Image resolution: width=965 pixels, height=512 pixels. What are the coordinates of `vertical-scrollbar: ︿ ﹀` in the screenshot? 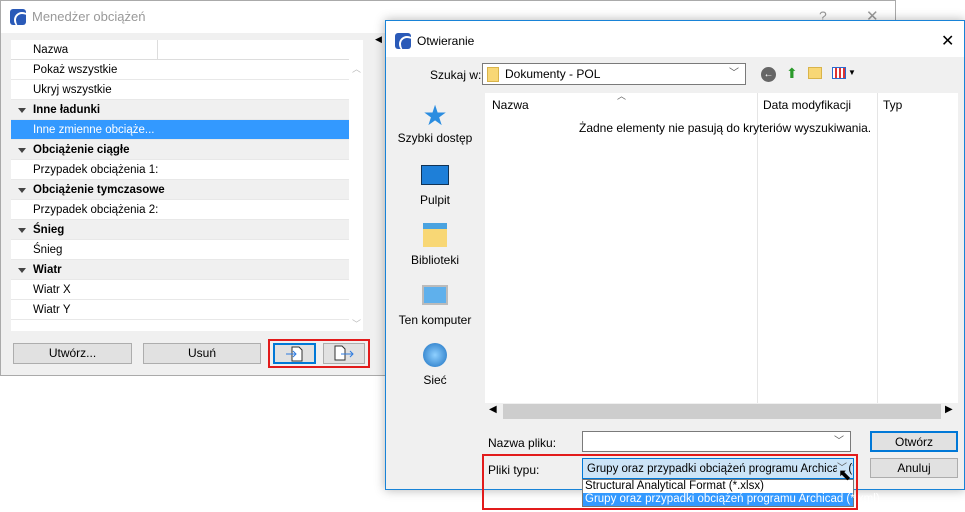 It's located at (356, 195).